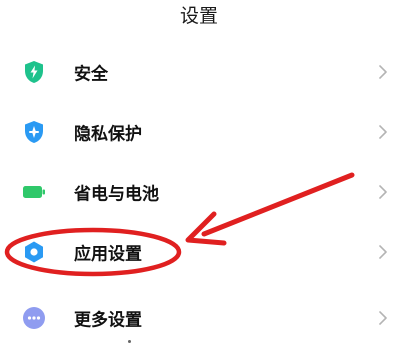 The image size is (398, 348). Describe the element at coordinates (34, 72) in the screenshot. I see `shield-bolt-icon` at that location.